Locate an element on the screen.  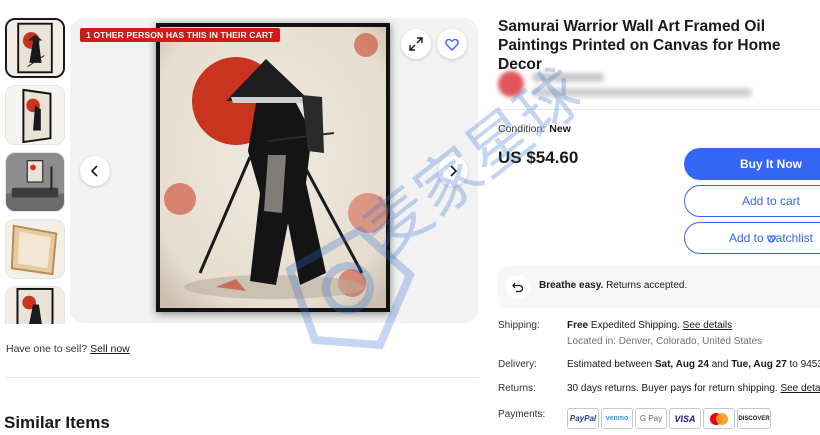
delivery-suffix: to 94536 is located at coordinates (804, 364).